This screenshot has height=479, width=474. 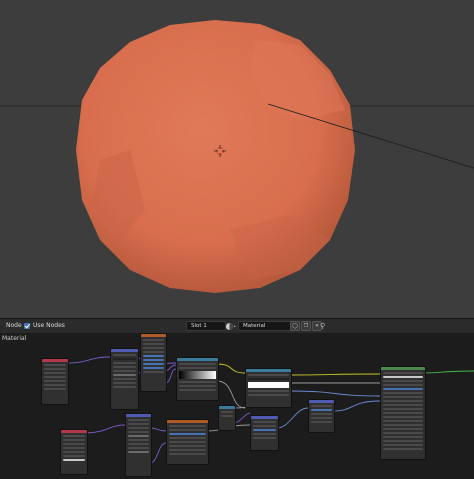 I want to click on voronoi-texture-node, so click(x=187, y=442).